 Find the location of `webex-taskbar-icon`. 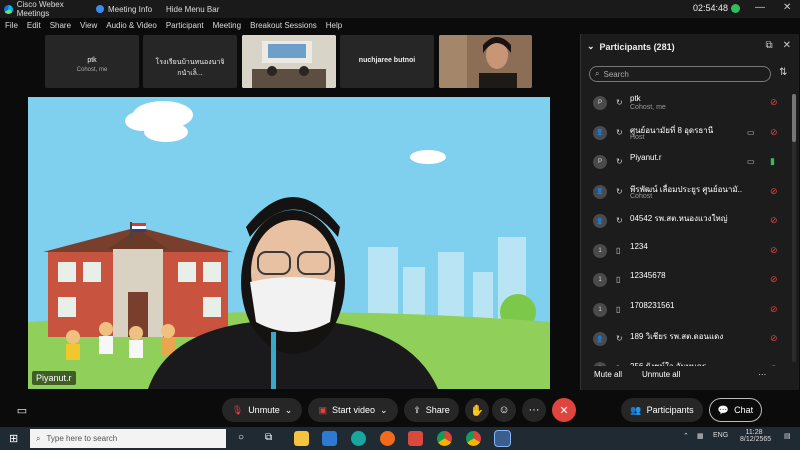

webex-taskbar-icon is located at coordinates (502, 438).